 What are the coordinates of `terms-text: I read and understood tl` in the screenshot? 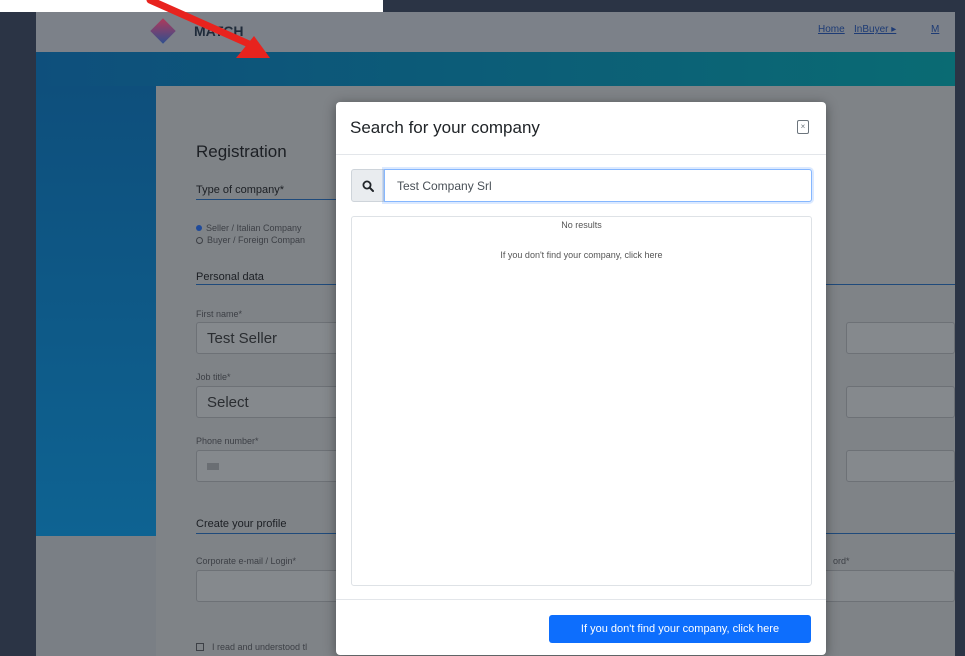 It's located at (260, 647).